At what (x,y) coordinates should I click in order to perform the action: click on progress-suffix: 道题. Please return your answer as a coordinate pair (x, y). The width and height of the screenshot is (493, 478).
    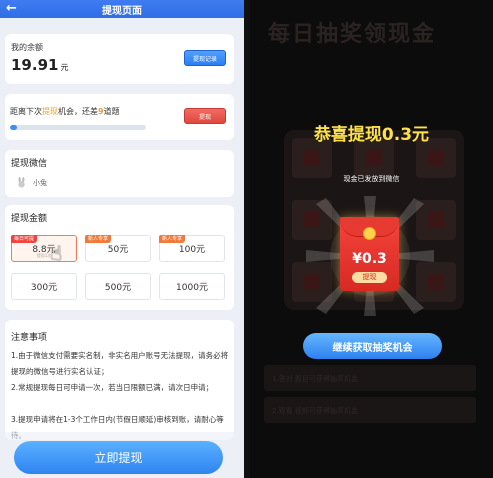
    Looking at the image, I should click on (111, 111).